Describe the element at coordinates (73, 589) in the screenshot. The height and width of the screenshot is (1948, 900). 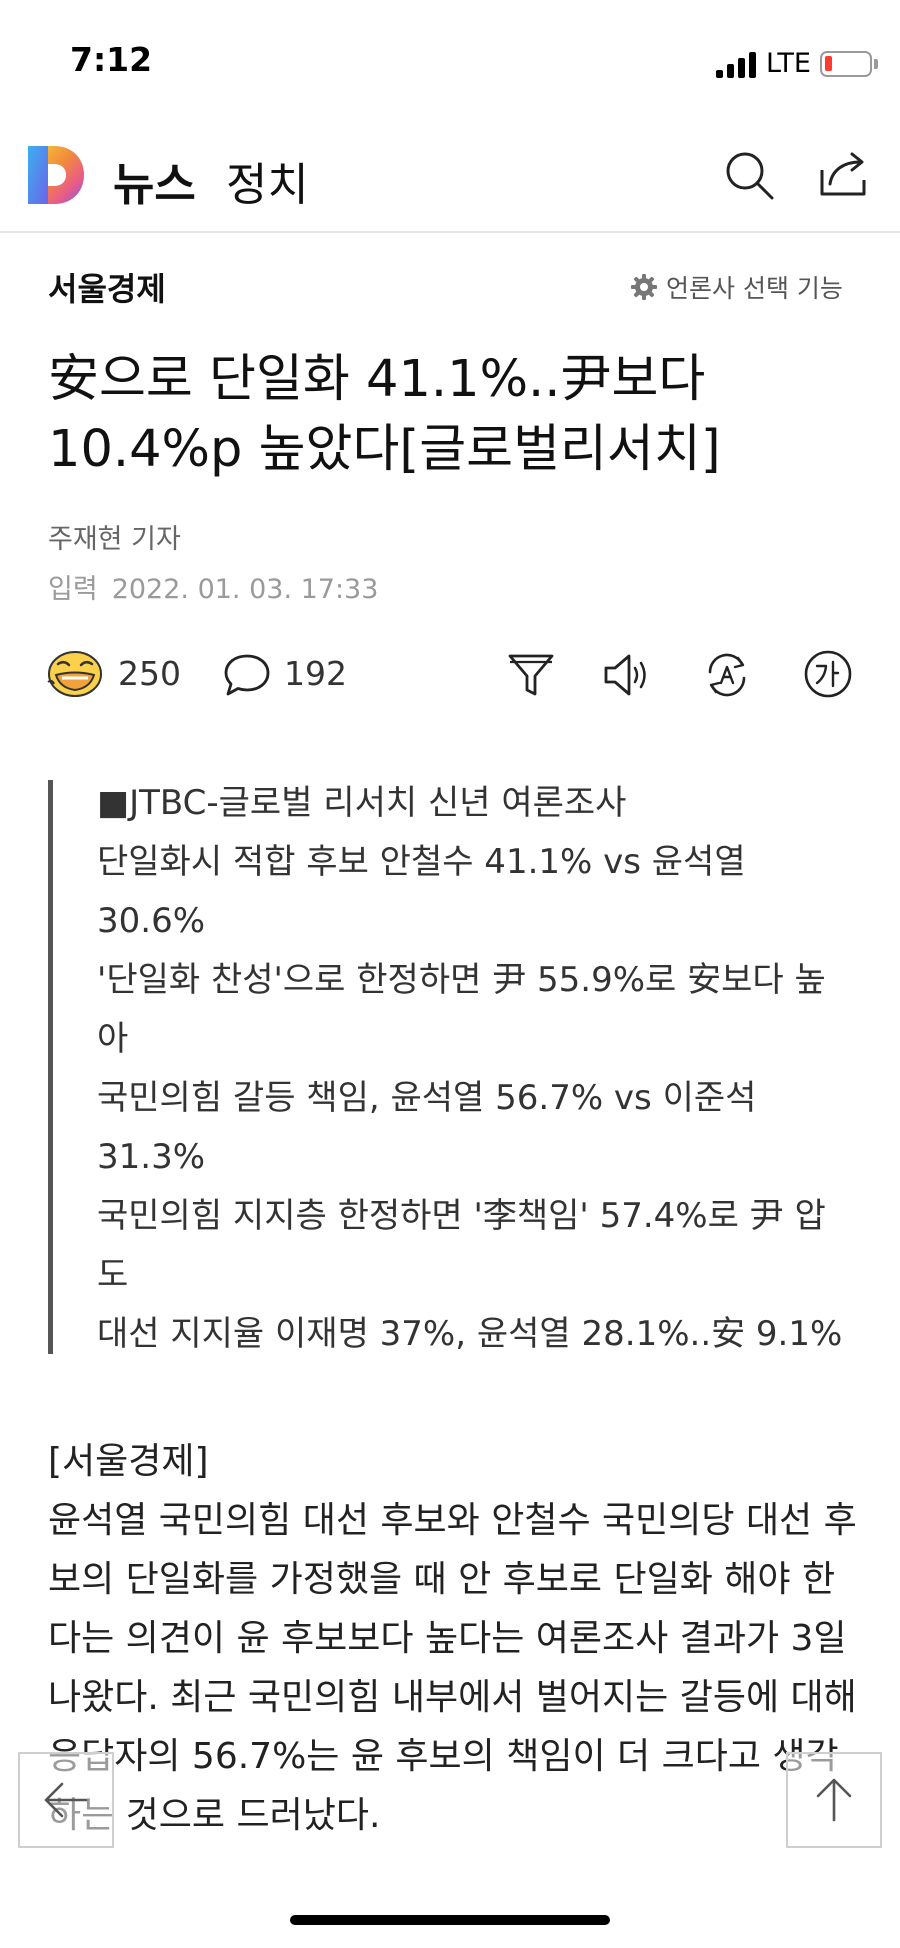
I see `date-label: 입력` at that location.